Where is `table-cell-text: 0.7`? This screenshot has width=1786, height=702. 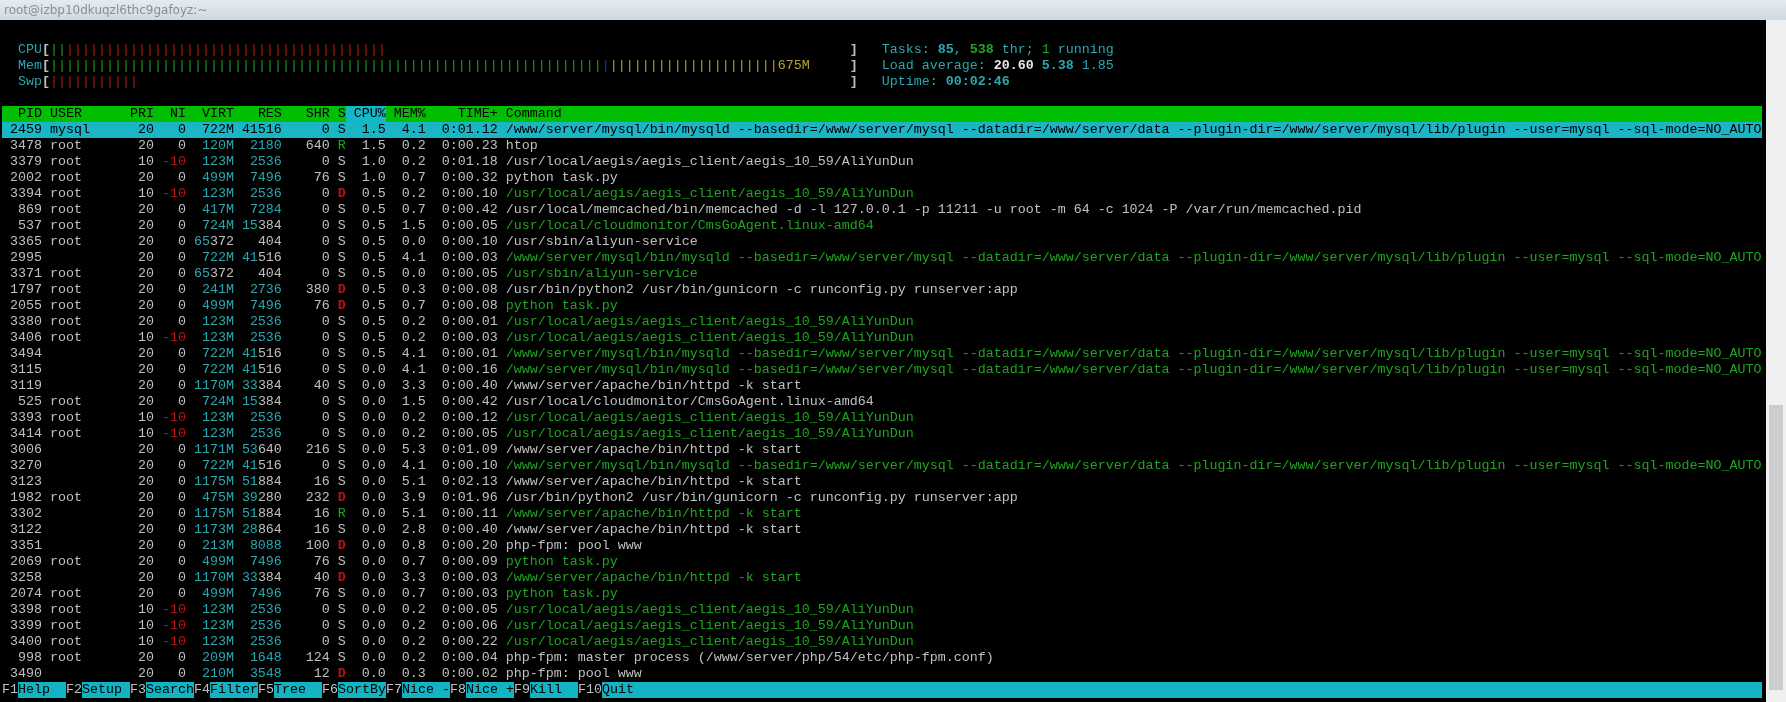 table-cell-text: 0.7 is located at coordinates (413, 594).